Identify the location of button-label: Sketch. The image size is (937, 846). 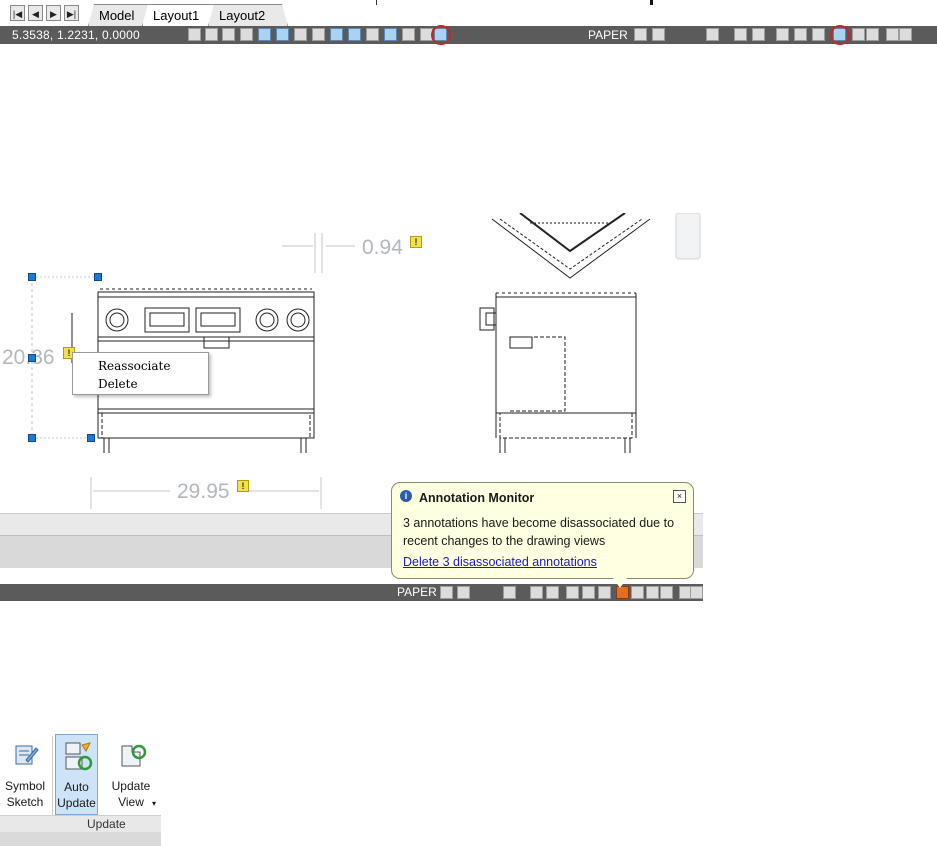
(25, 802).